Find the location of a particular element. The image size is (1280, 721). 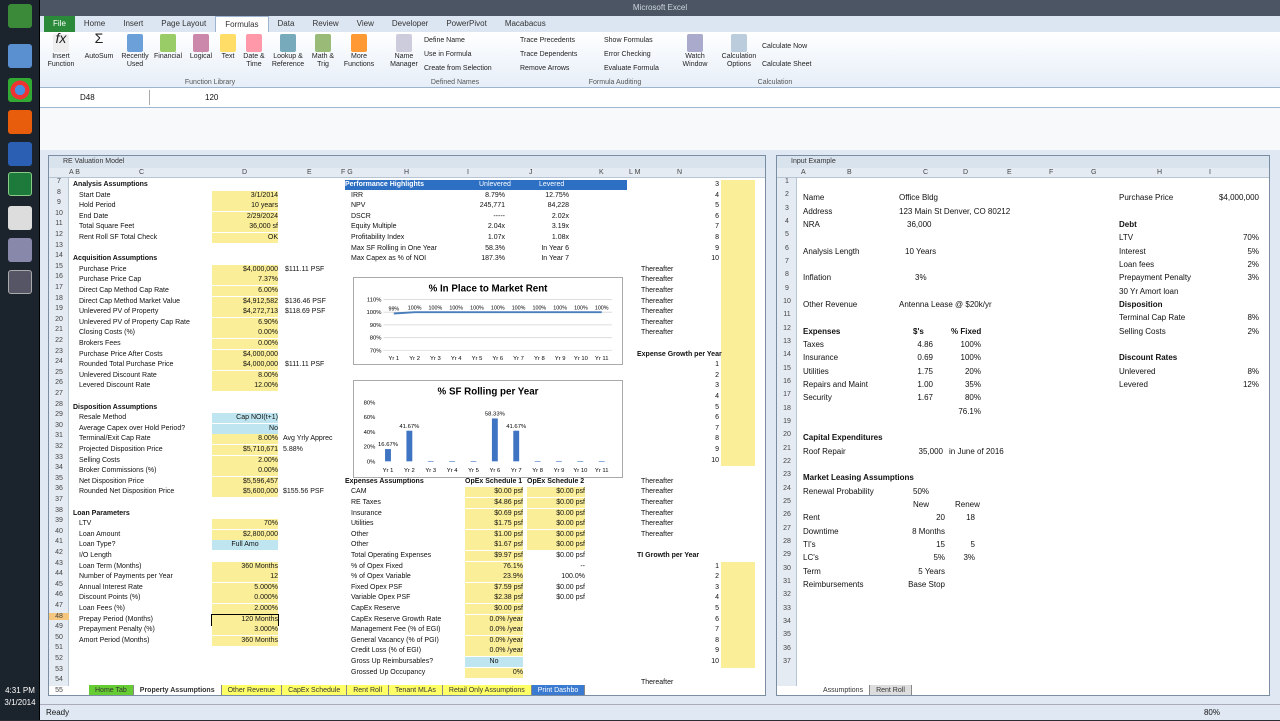

input-cell: 0.00% is located at coordinates (245, 471).